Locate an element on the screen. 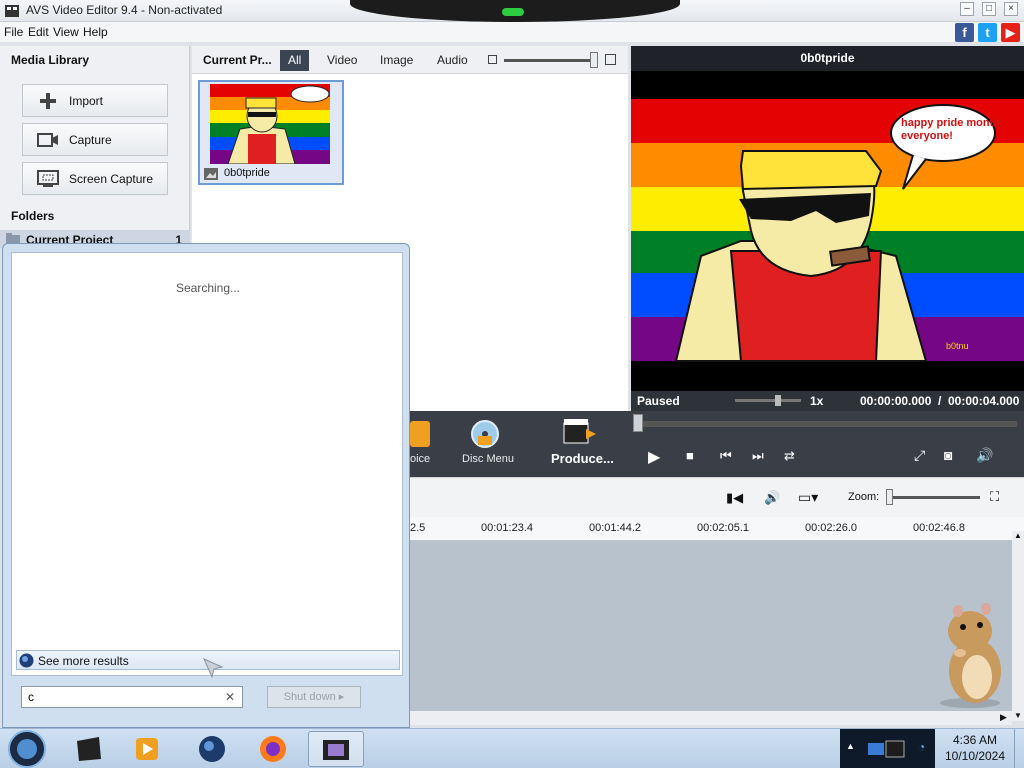 This screenshot has width=1024, height=768. current-time: 00:00:00.000 is located at coordinates (896, 401).